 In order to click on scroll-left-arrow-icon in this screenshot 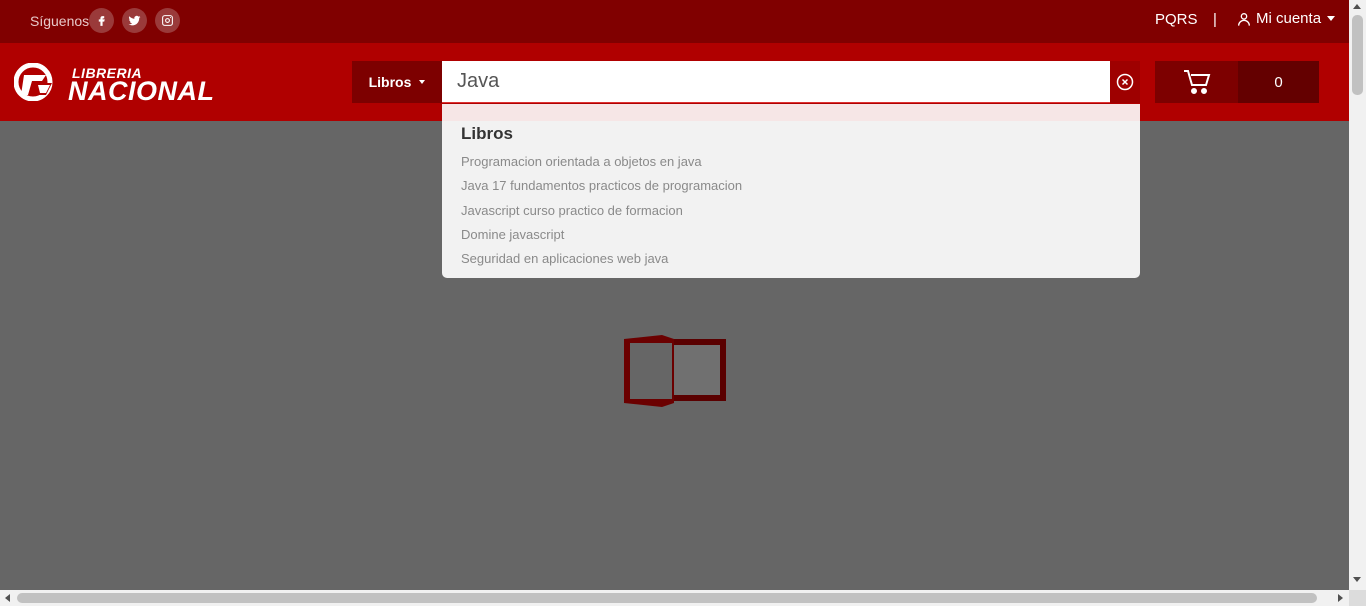, I will do `click(7, 598)`.